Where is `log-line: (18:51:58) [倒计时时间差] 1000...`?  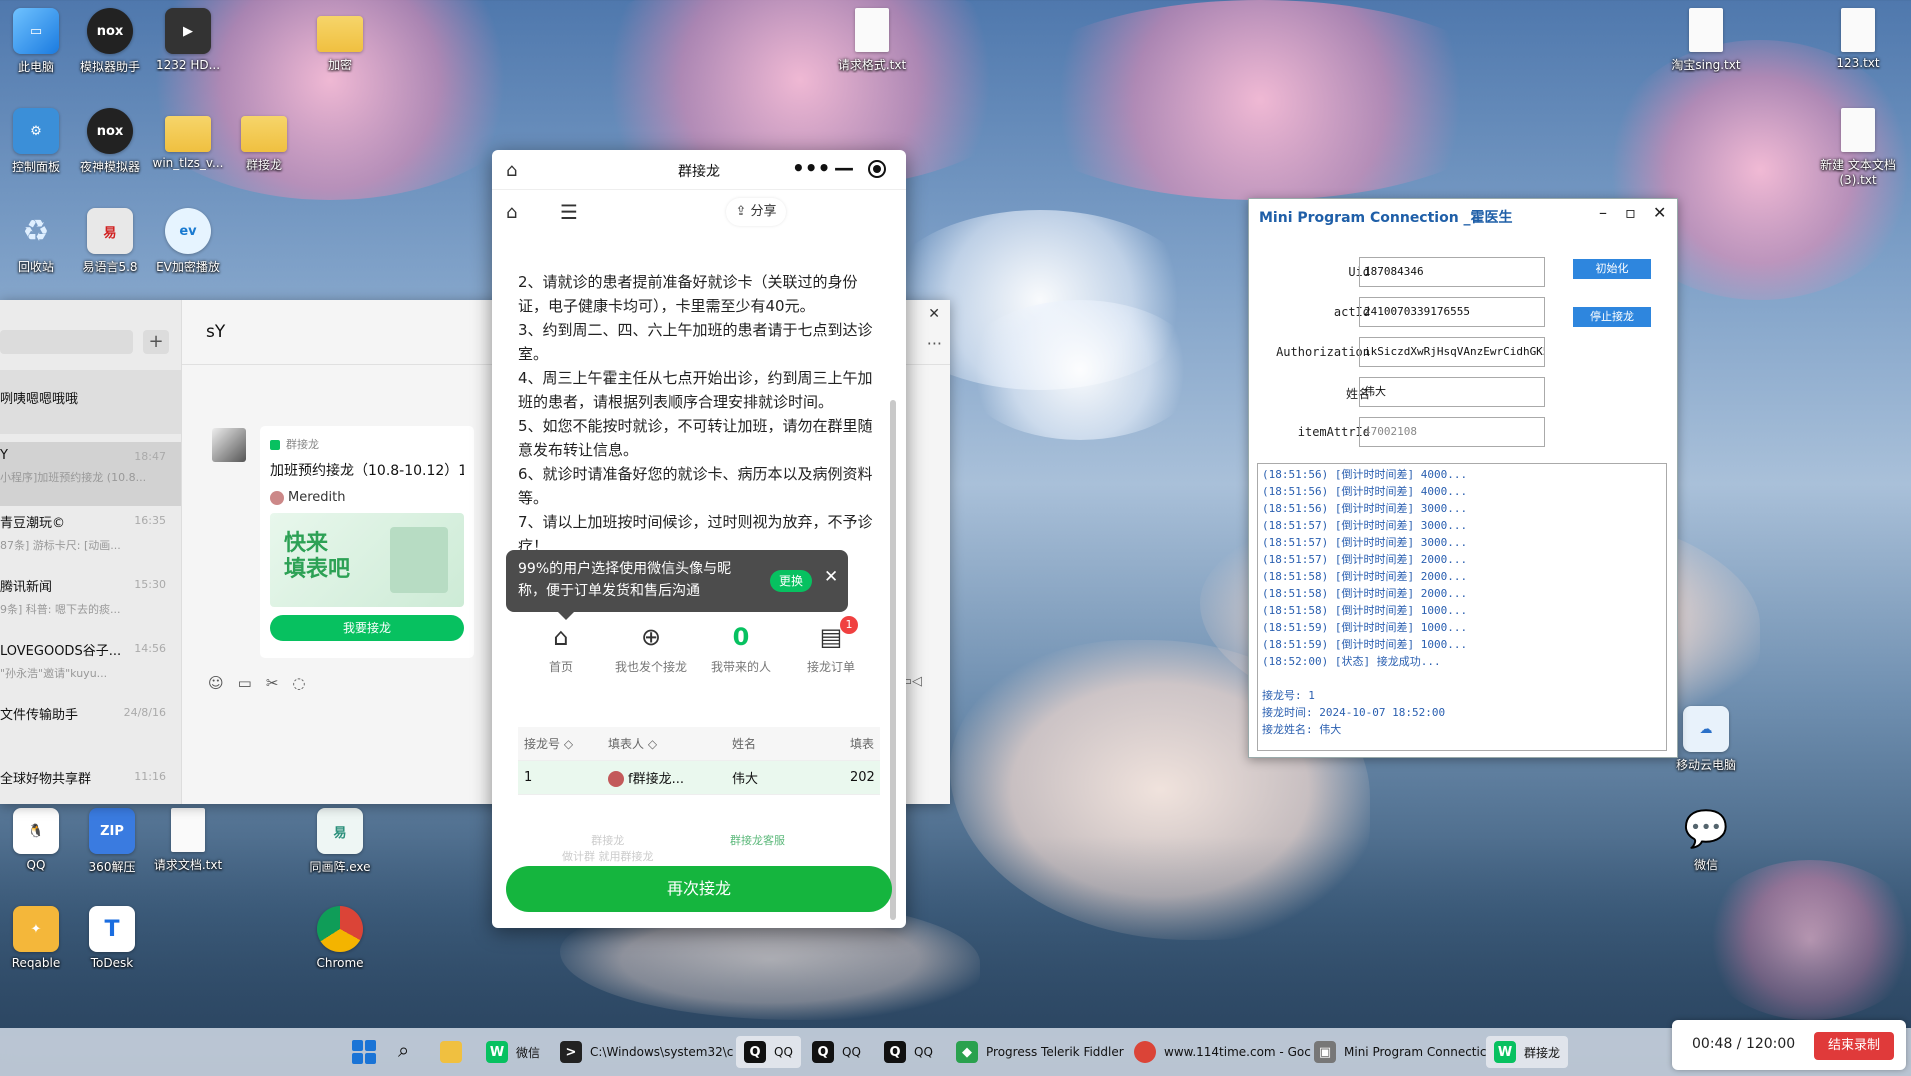
log-line: (18:51:58) [倒计时时间差] 1000... is located at coordinates (1365, 610).